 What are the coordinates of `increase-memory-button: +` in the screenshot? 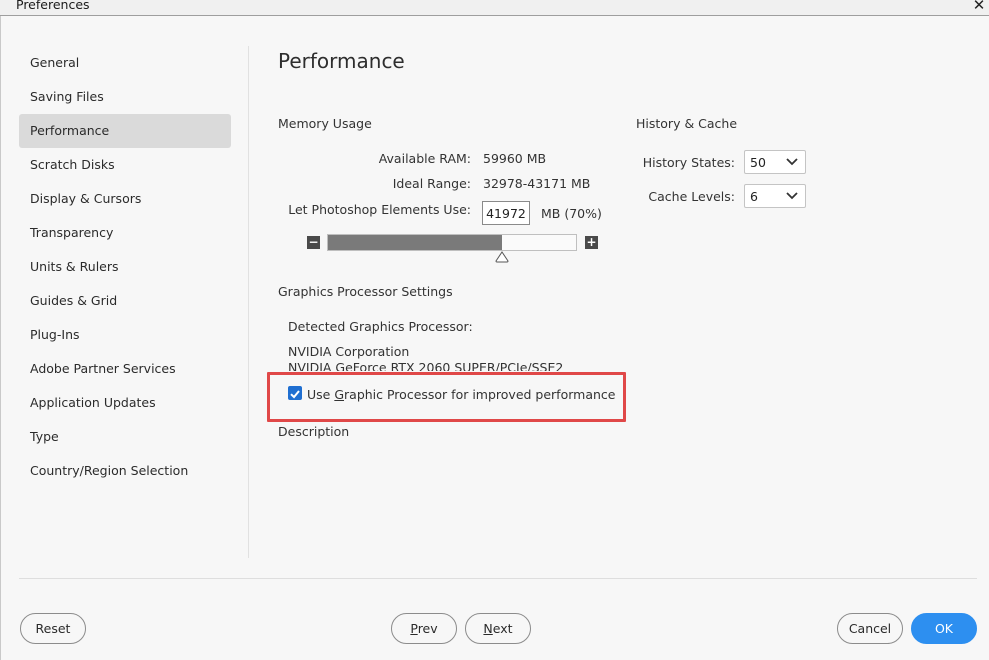 It's located at (591, 242).